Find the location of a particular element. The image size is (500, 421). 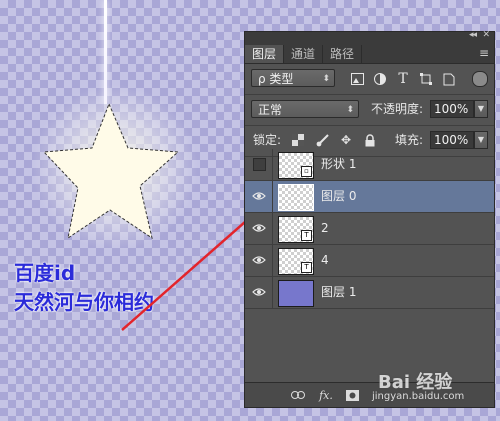

filter-shape-icon is located at coordinates (426, 79).